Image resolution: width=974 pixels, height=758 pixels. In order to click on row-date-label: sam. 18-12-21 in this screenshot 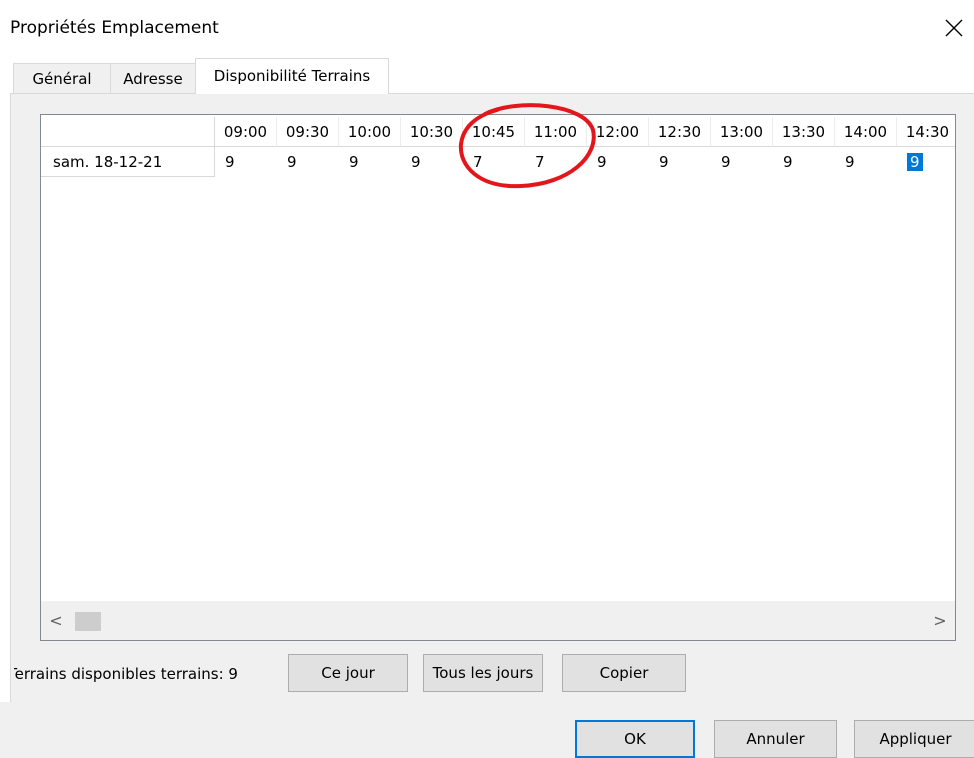, I will do `click(128, 162)`.